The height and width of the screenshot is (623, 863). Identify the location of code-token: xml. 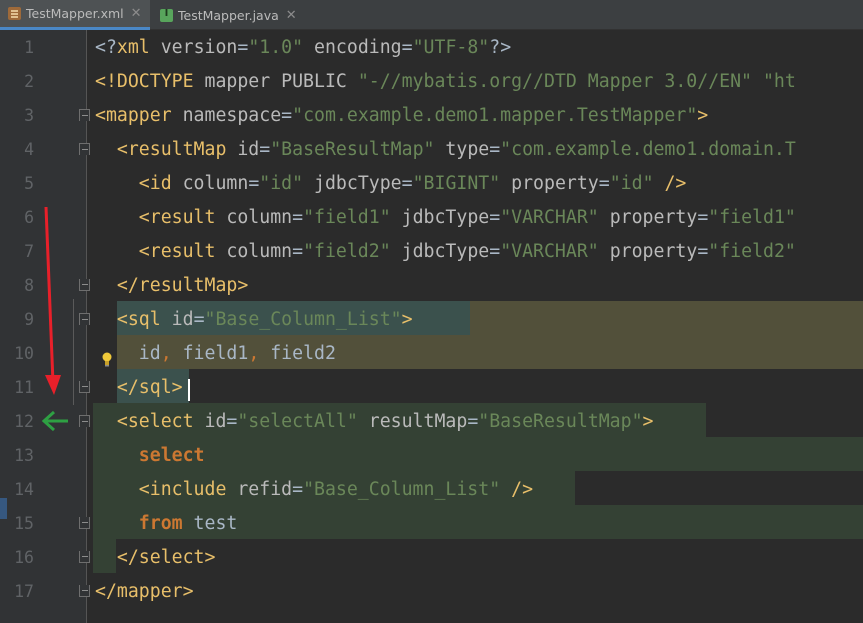
(138, 47).